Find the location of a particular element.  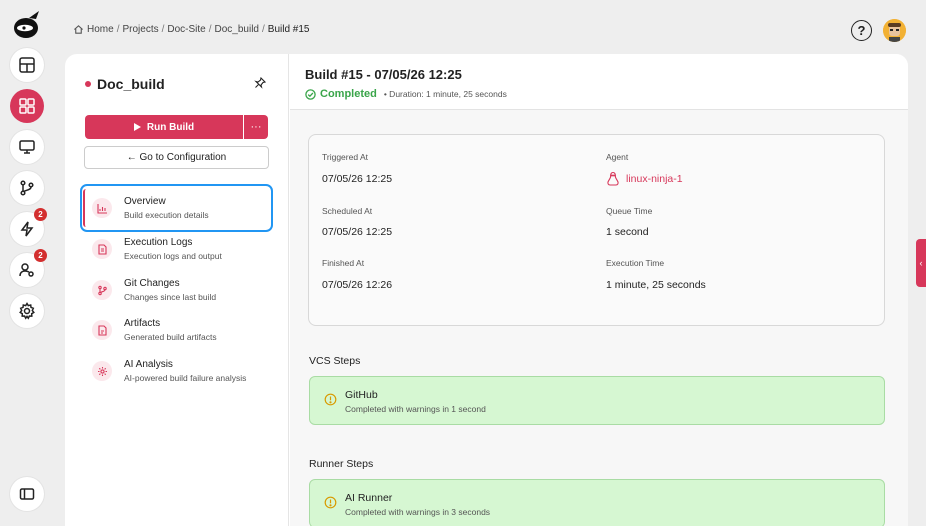

run-build-button: Run Build is located at coordinates (164, 127).